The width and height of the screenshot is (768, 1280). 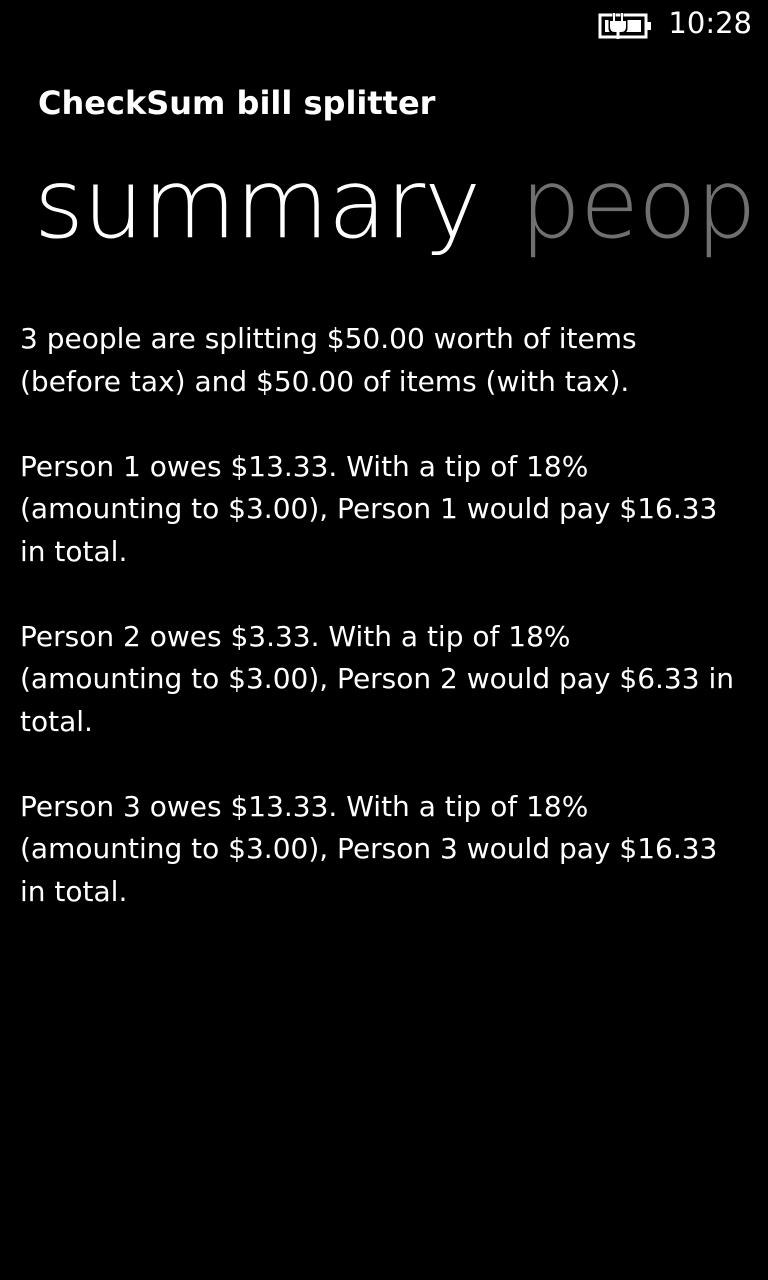 What do you see at coordinates (257, 204) in the screenshot?
I see `pivot-tab-summary: summary` at bounding box center [257, 204].